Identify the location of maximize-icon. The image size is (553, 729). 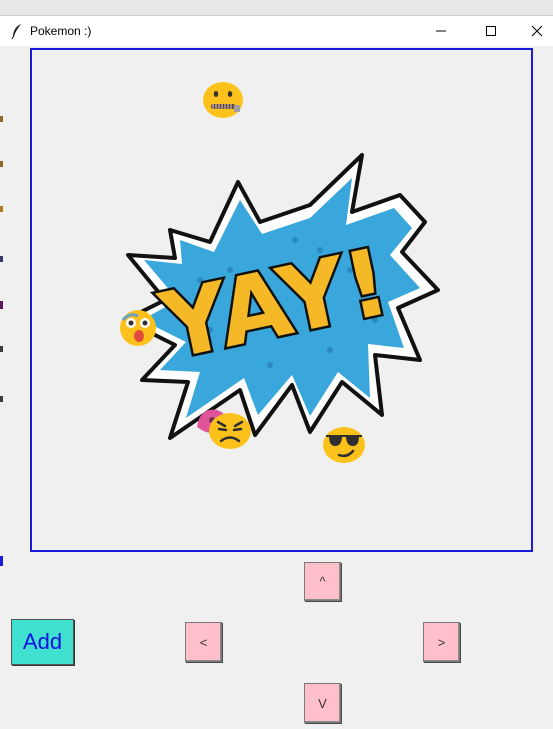
(491, 31).